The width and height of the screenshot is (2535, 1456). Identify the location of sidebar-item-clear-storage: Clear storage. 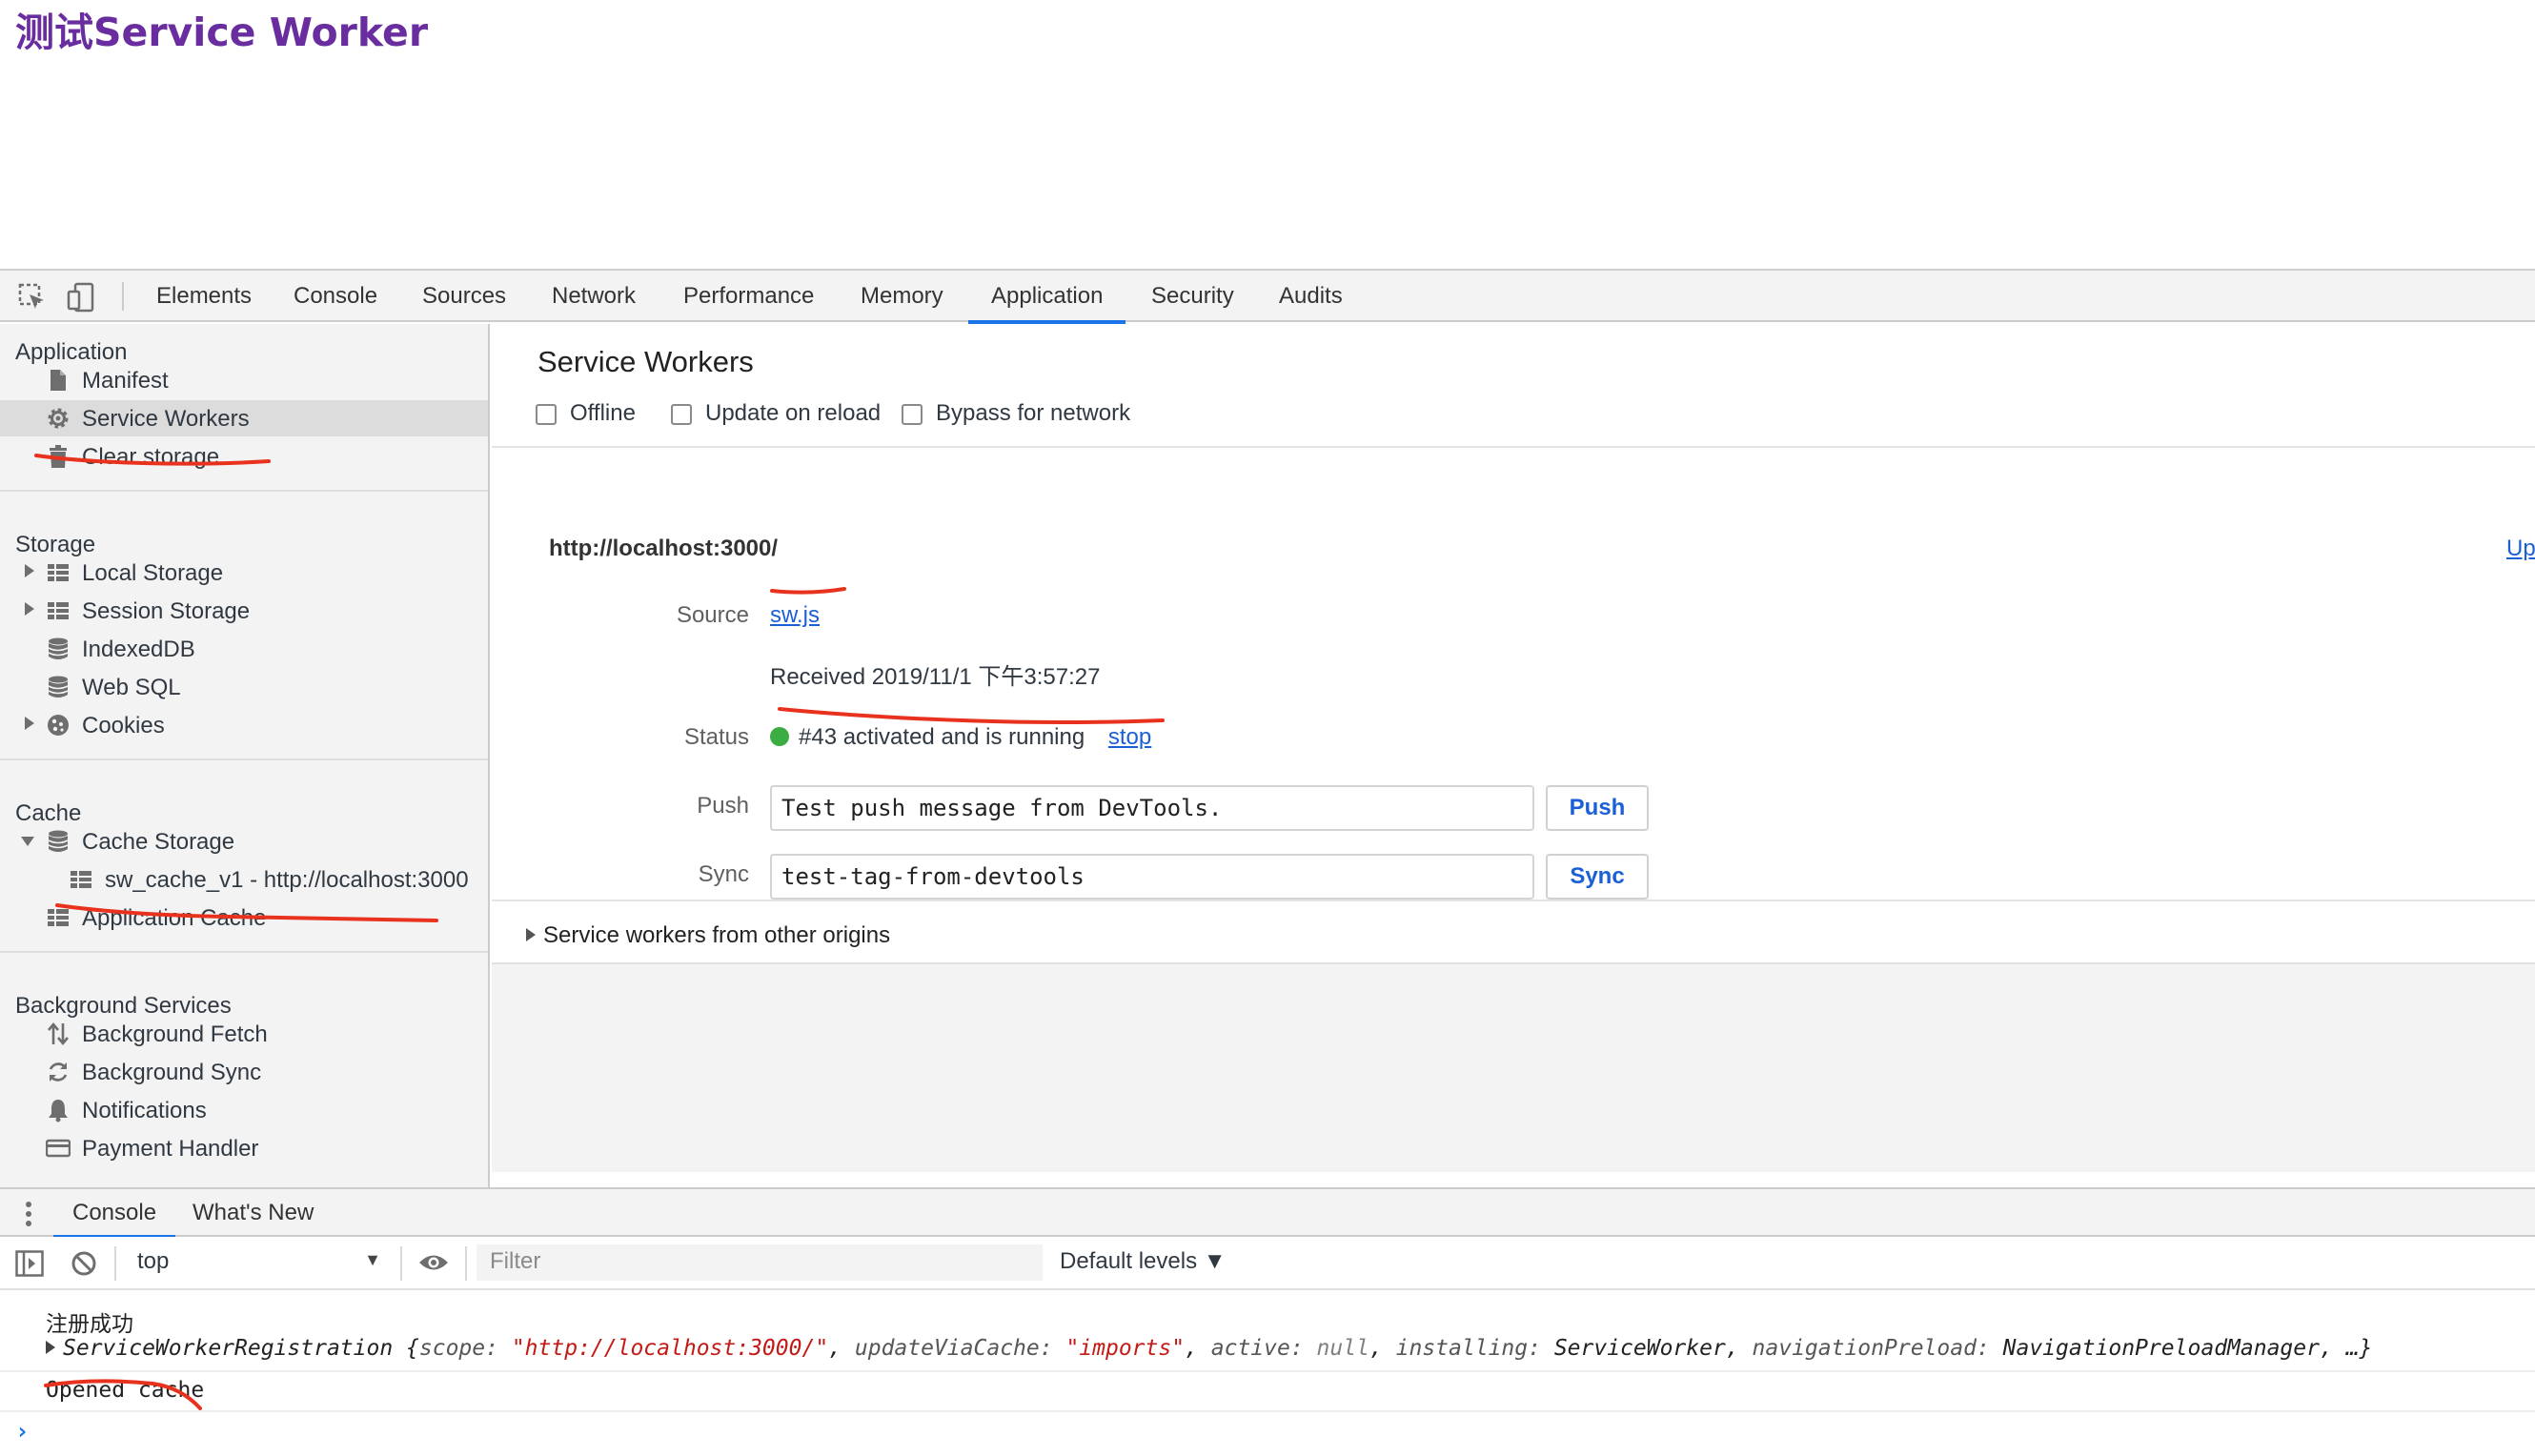
(244, 456).